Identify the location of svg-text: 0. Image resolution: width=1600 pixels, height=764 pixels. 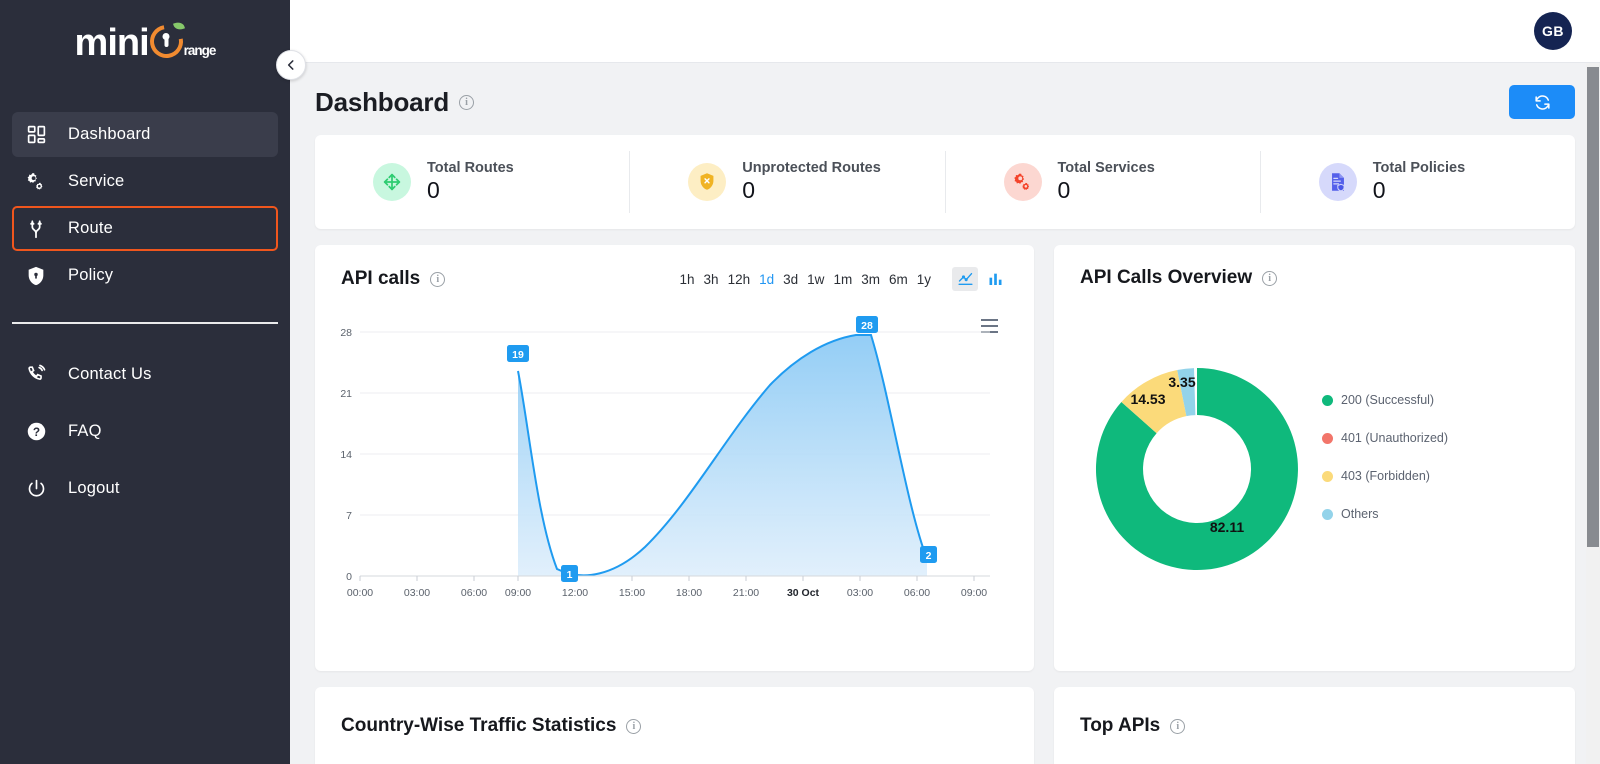
(349, 577).